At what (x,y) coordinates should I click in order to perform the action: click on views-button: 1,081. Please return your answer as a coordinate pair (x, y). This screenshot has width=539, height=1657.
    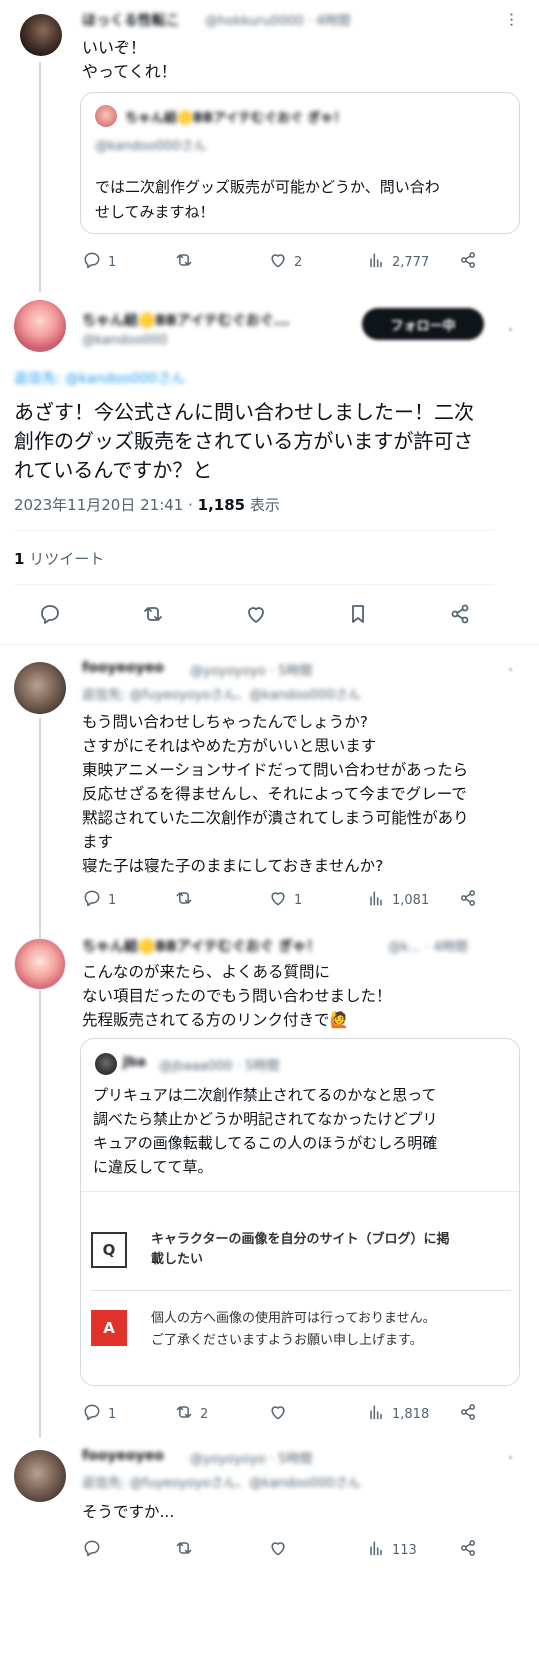
    Looking at the image, I should click on (397, 900).